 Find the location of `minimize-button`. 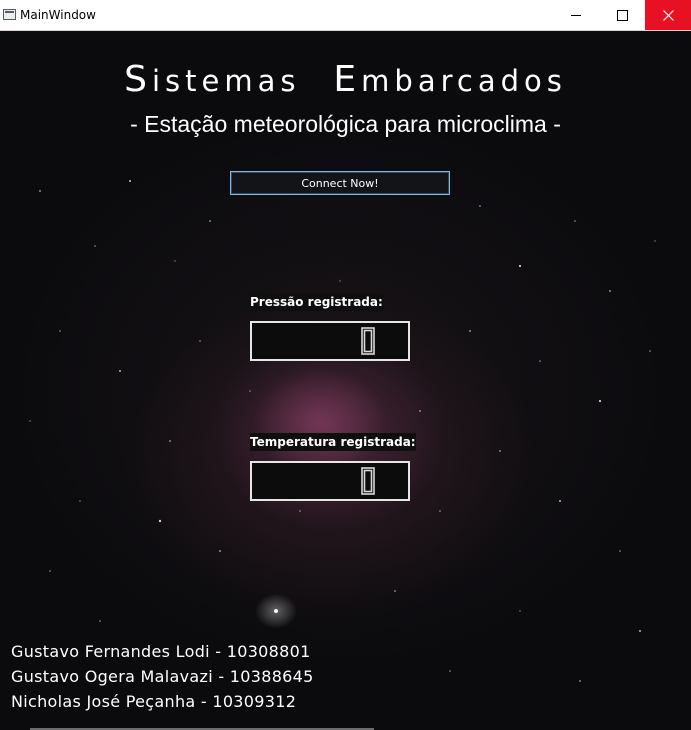

minimize-button is located at coordinates (576, 15).